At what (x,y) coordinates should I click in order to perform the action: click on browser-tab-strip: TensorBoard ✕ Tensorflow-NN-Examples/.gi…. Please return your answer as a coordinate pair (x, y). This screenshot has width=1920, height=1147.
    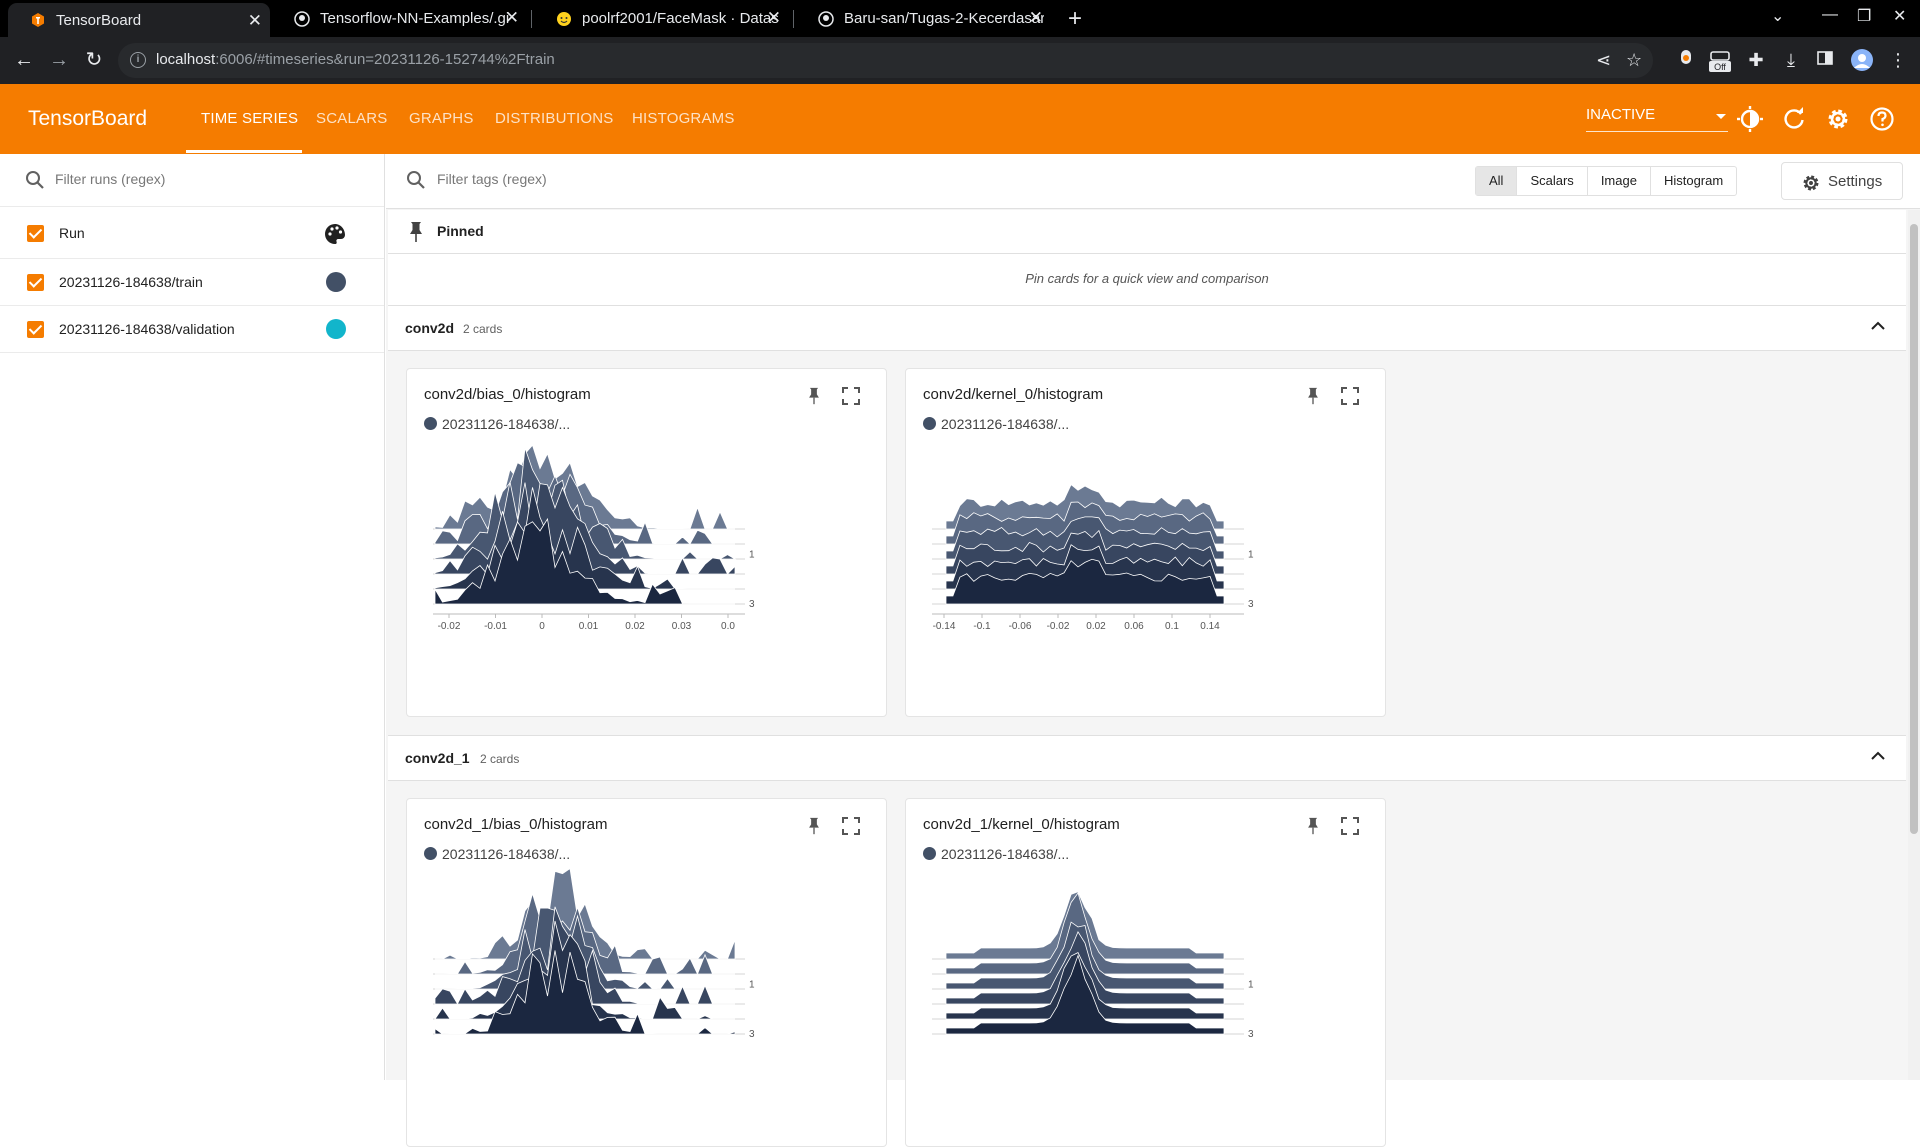
    Looking at the image, I should click on (960, 18).